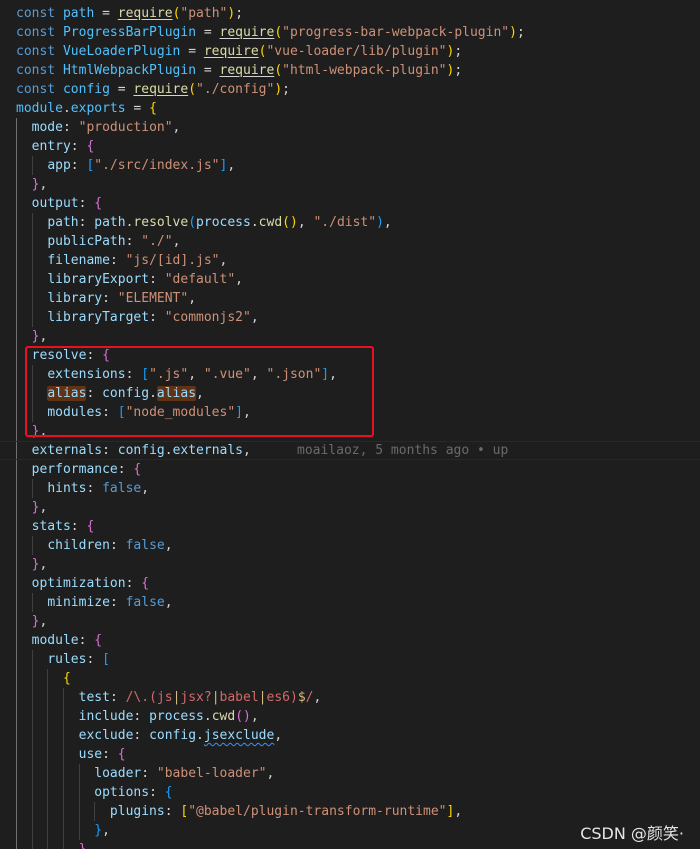 This screenshot has width=700, height=849. Describe the element at coordinates (350, 754) in the screenshot. I see `code-line: use: {` at that location.